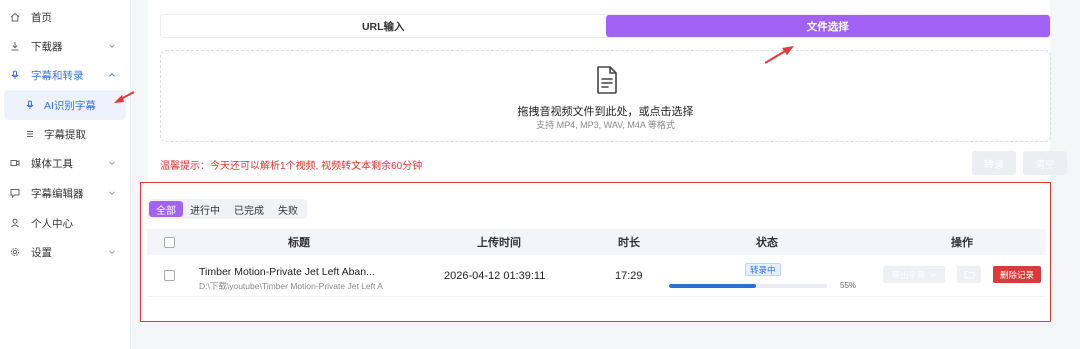 The width and height of the screenshot is (1080, 349). Describe the element at coordinates (291, 166) in the screenshot. I see `quota-hint: 温馨提示：今天还可以解析1个视频, 视频转文本剩余60分钟` at that location.